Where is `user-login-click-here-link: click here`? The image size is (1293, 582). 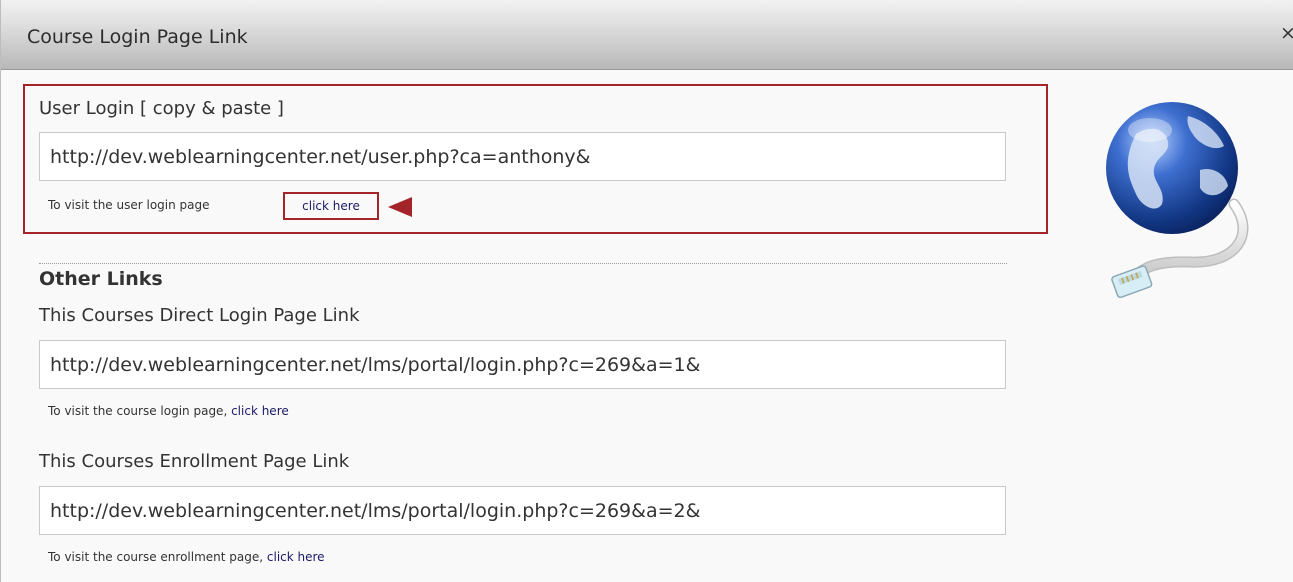
user-login-click-here-link: click here is located at coordinates (331, 206).